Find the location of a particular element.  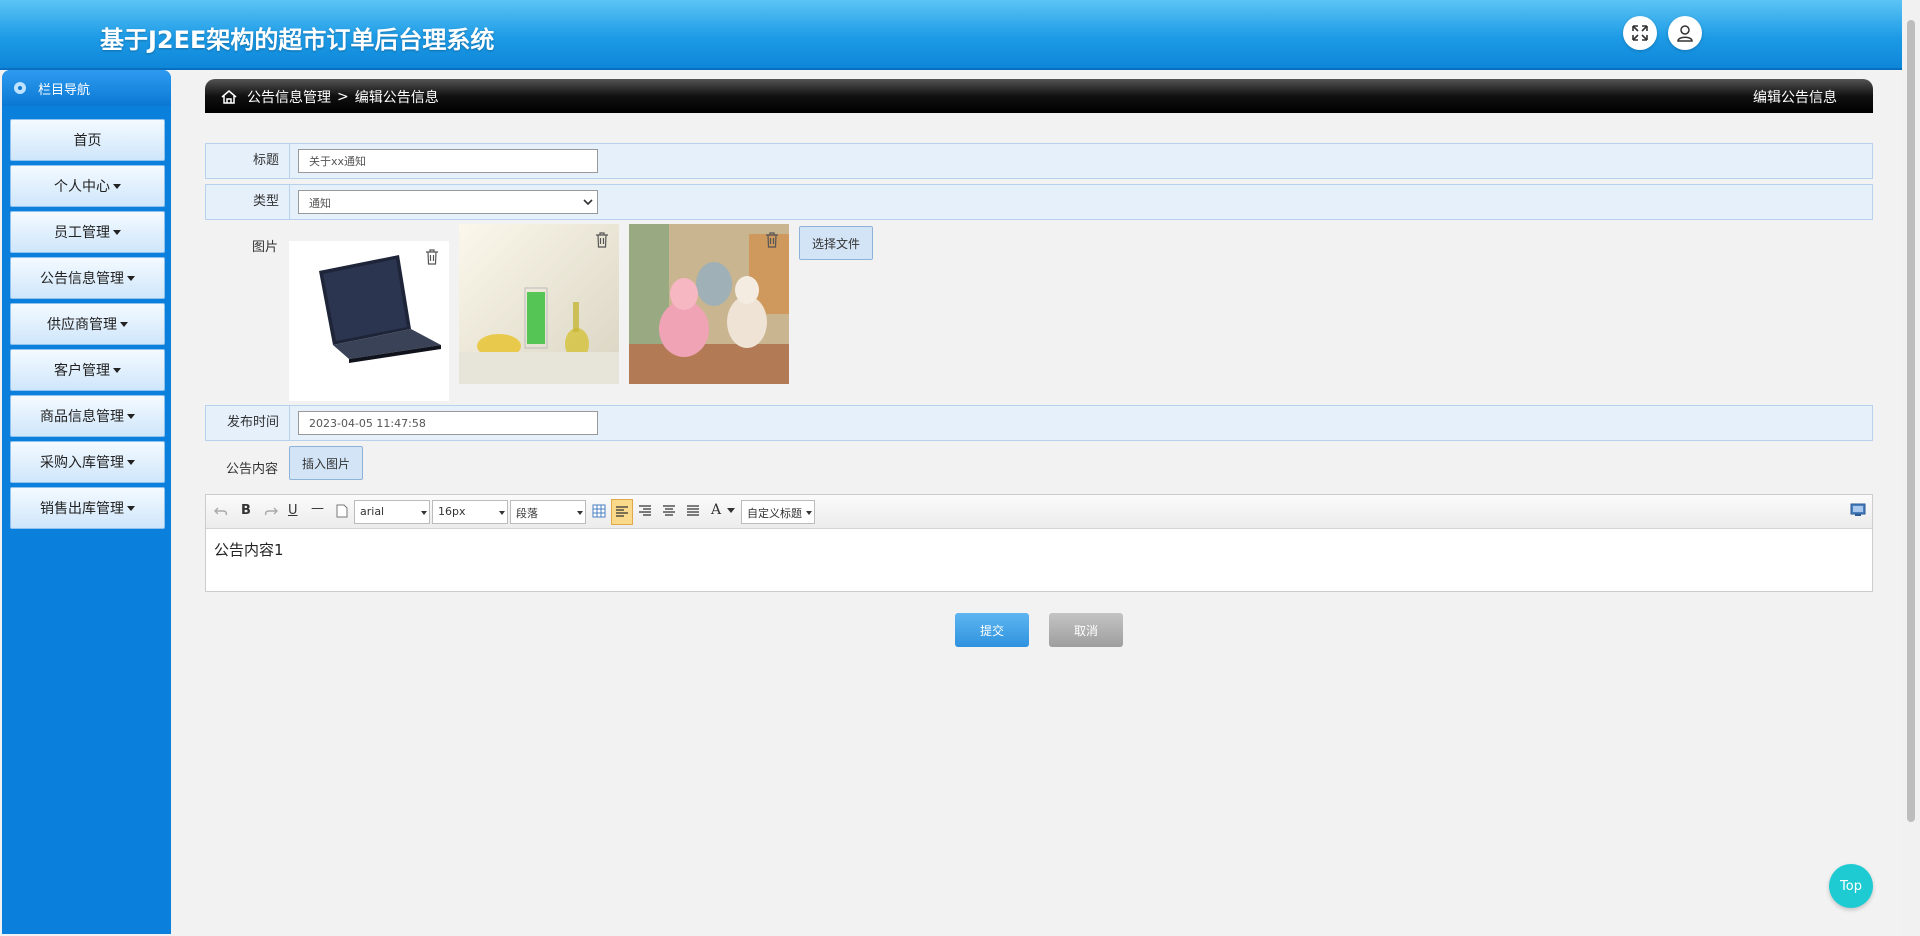

user-icon is located at coordinates (1685, 33).